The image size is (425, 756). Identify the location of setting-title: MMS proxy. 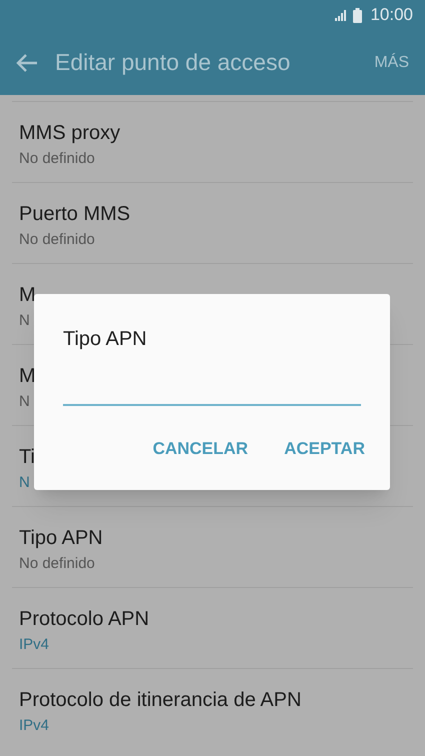
(69, 133).